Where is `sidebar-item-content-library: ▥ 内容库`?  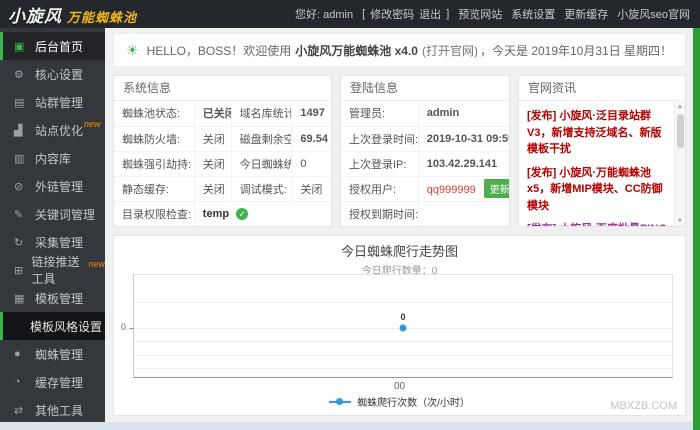
sidebar-item-content-library: ▥ 内容库 is located at coordinates (52, 158).